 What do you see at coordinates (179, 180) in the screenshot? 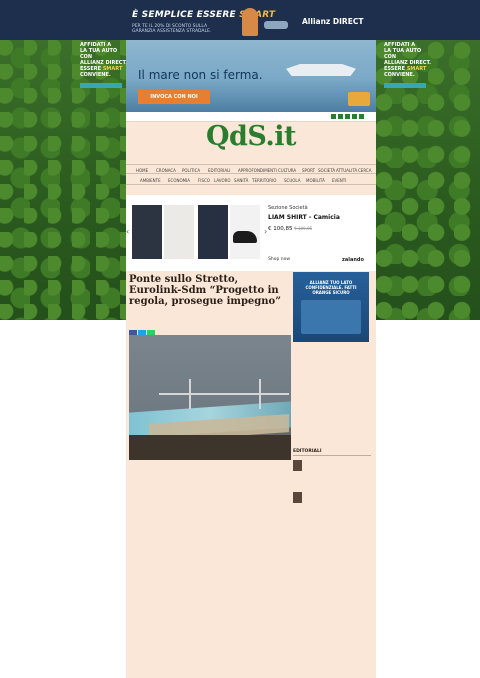
I see `nav2-item-2: ECONOMIA` at bounding box center [179, 180].